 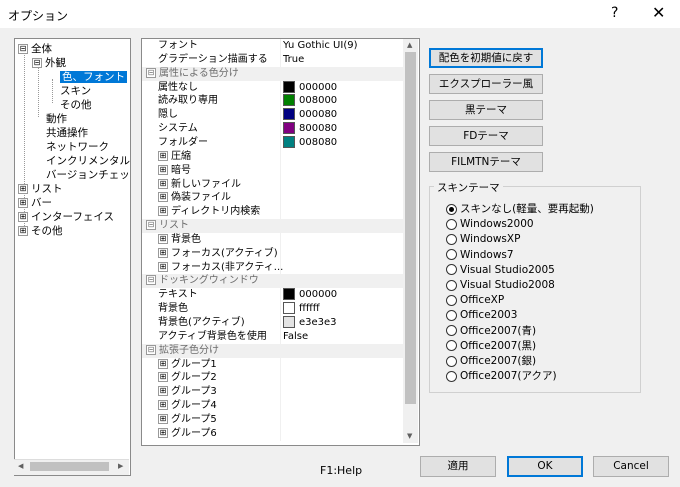 What do you see at coordinates (35, 49) in the screenshot?
I see `tree-item-all: ⊟ 全体` at bounding box center [35, 49].